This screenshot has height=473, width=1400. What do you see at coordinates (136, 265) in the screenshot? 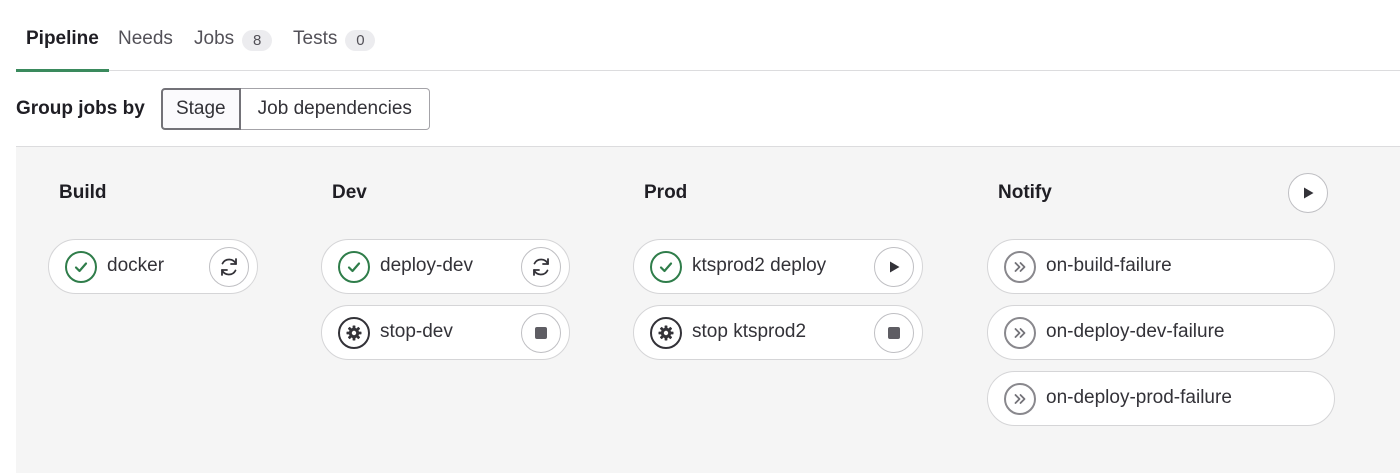
I see `job-name: docker` at bounding box center [136, 265].